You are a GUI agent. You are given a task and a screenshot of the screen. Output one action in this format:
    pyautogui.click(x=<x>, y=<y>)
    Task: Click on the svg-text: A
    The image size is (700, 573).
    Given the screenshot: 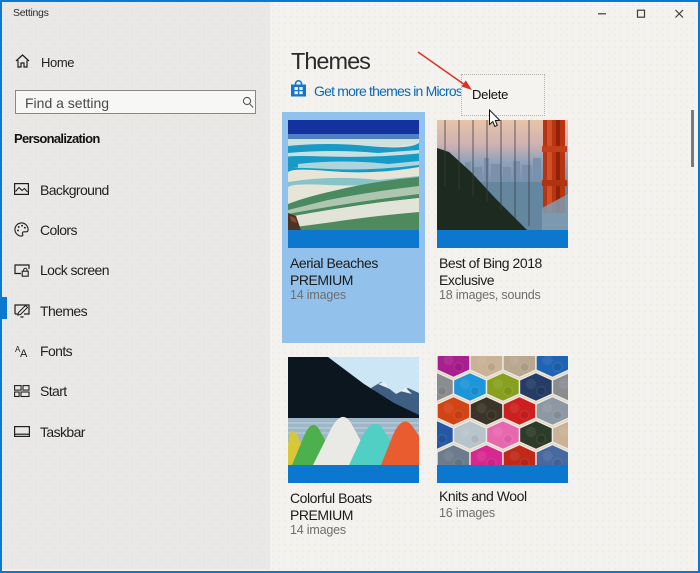 What is the action you would take?
    pyautogui.click(x=24, y=353)
    